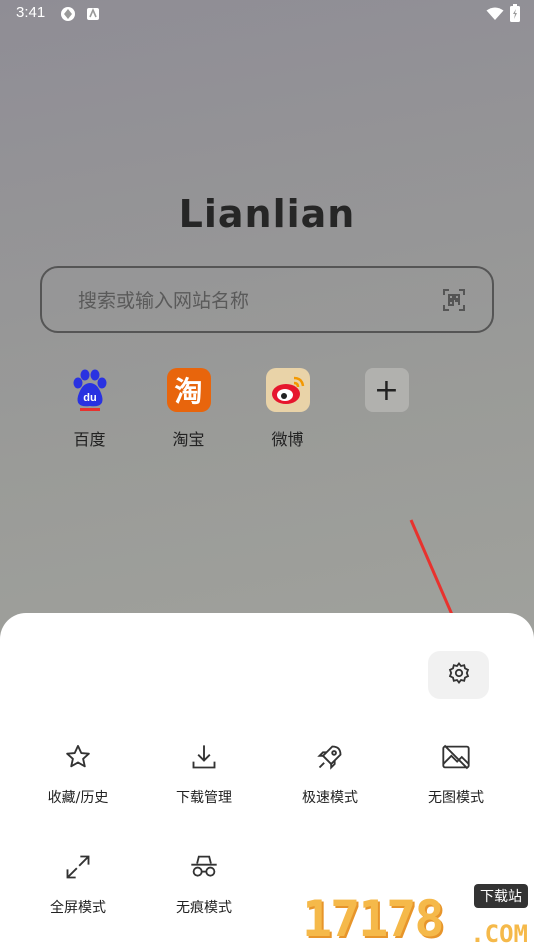 The image size is (534, 950). I want to click on incognito-icon, so click(204, 867).